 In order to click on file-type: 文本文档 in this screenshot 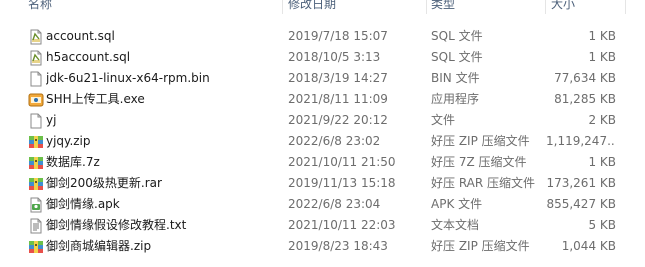, I will do `click(455, 225)`.